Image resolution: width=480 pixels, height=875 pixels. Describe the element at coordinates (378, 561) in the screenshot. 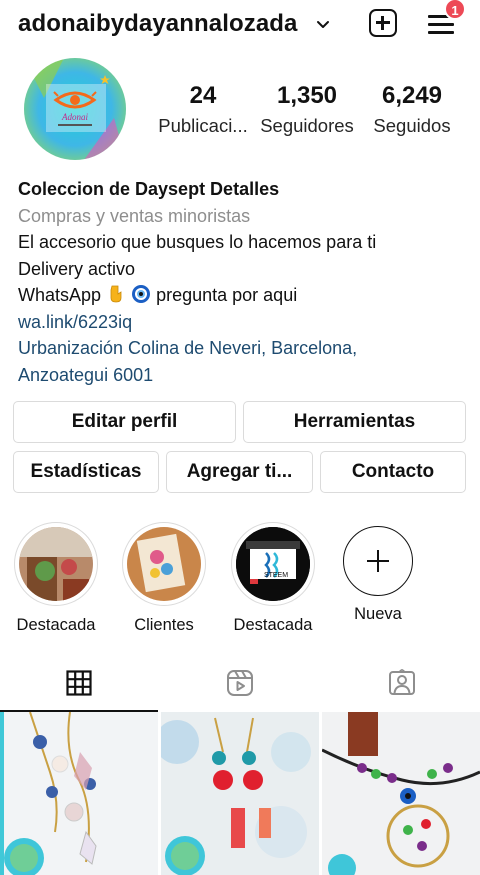

I see `plus-icon` at that location.